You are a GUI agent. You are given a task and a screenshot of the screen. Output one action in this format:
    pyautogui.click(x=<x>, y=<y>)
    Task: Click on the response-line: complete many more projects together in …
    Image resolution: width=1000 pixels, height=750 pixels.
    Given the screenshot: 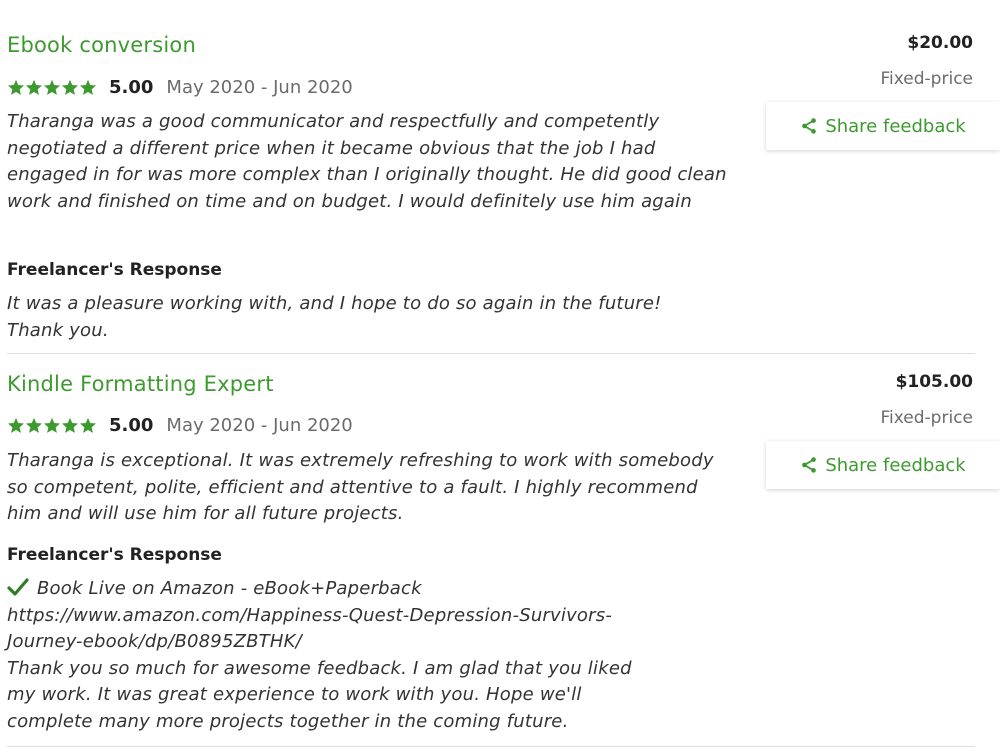 What is the action you would take?
    pyautogui.click(x=288, y=721)
    